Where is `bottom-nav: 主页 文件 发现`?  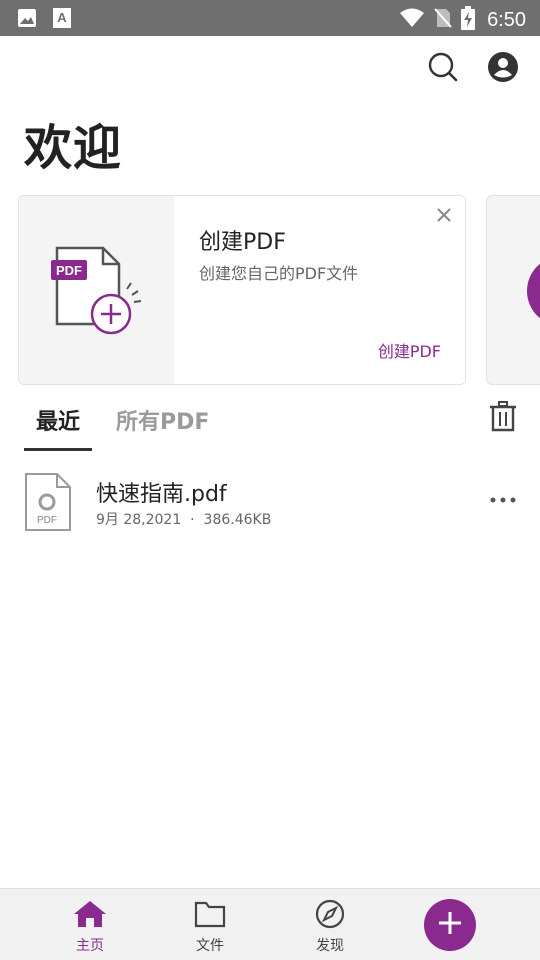
bottom-nav: 主页 文件 发现 is located at coordinates (270, 924).